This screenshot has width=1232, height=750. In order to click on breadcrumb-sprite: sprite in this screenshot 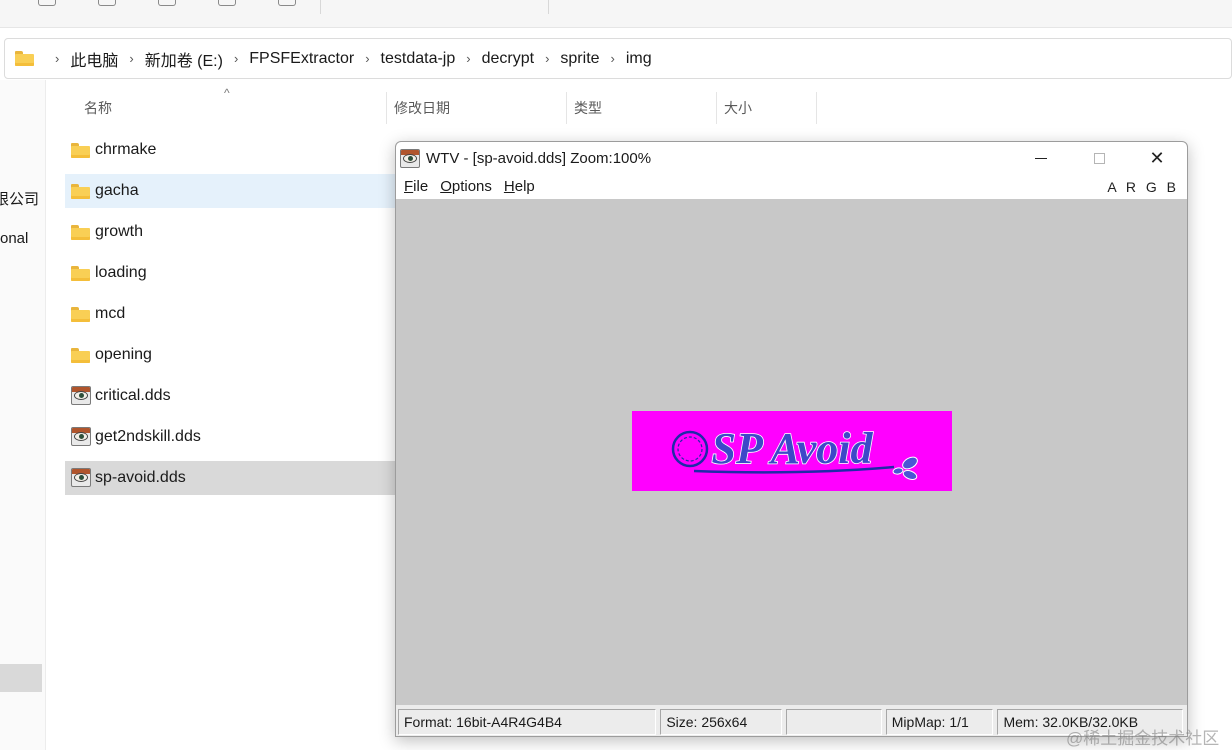, I will do `click(579, 59)`.